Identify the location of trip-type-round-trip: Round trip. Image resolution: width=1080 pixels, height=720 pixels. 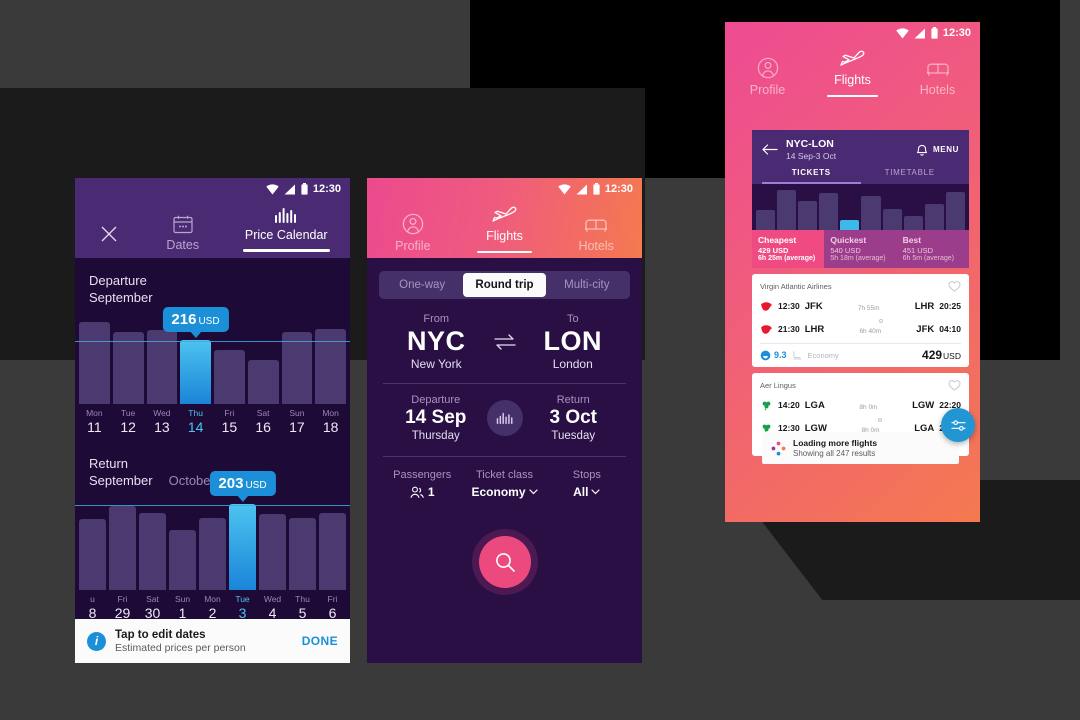
(504, 285).